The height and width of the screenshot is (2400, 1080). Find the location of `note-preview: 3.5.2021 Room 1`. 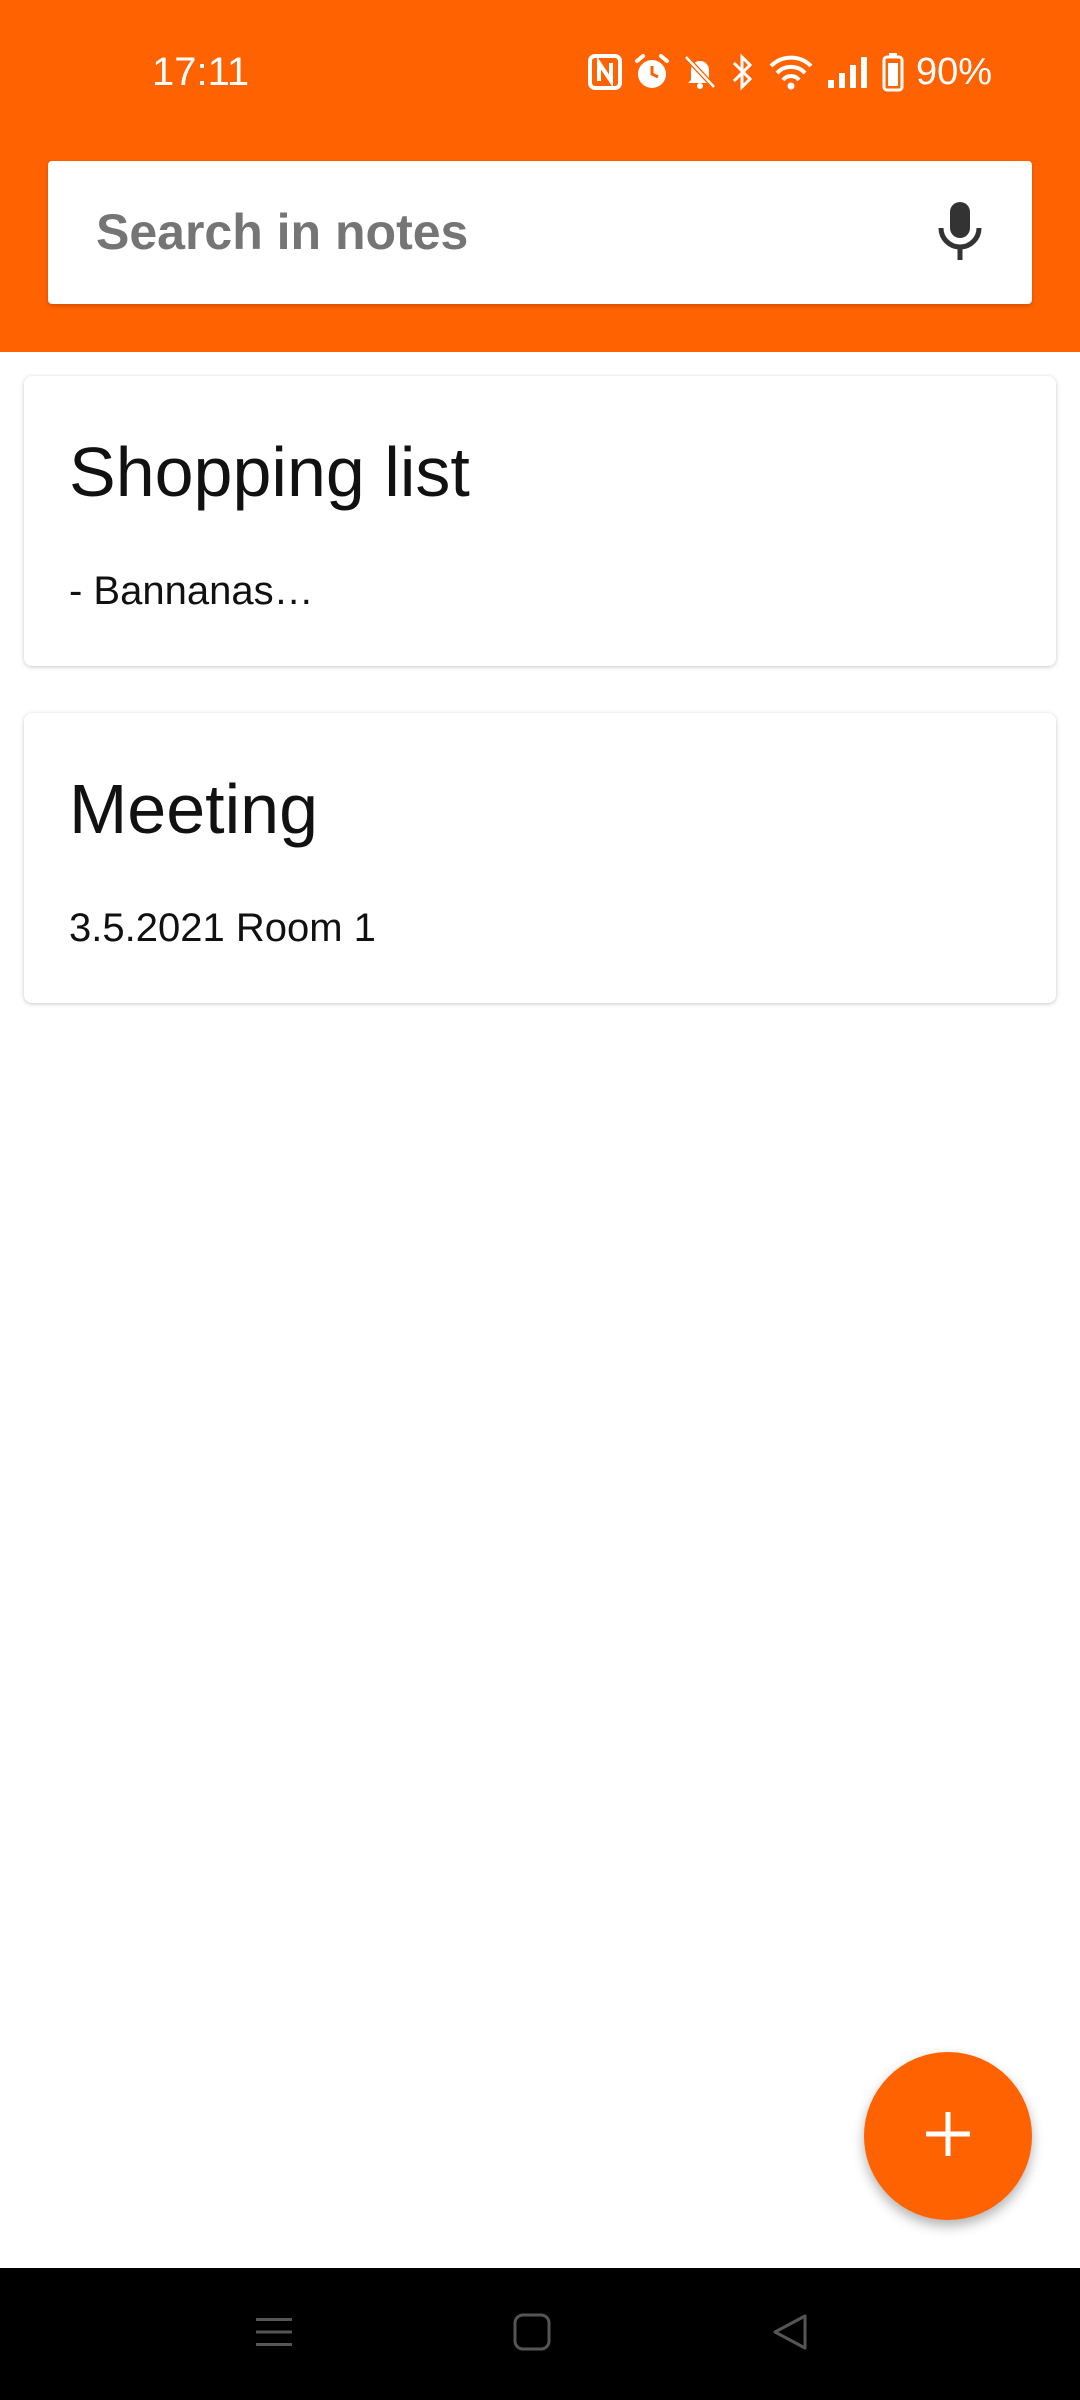

note-preview: 3.5.2021 Room 1 is located at coordinates (222, 928).